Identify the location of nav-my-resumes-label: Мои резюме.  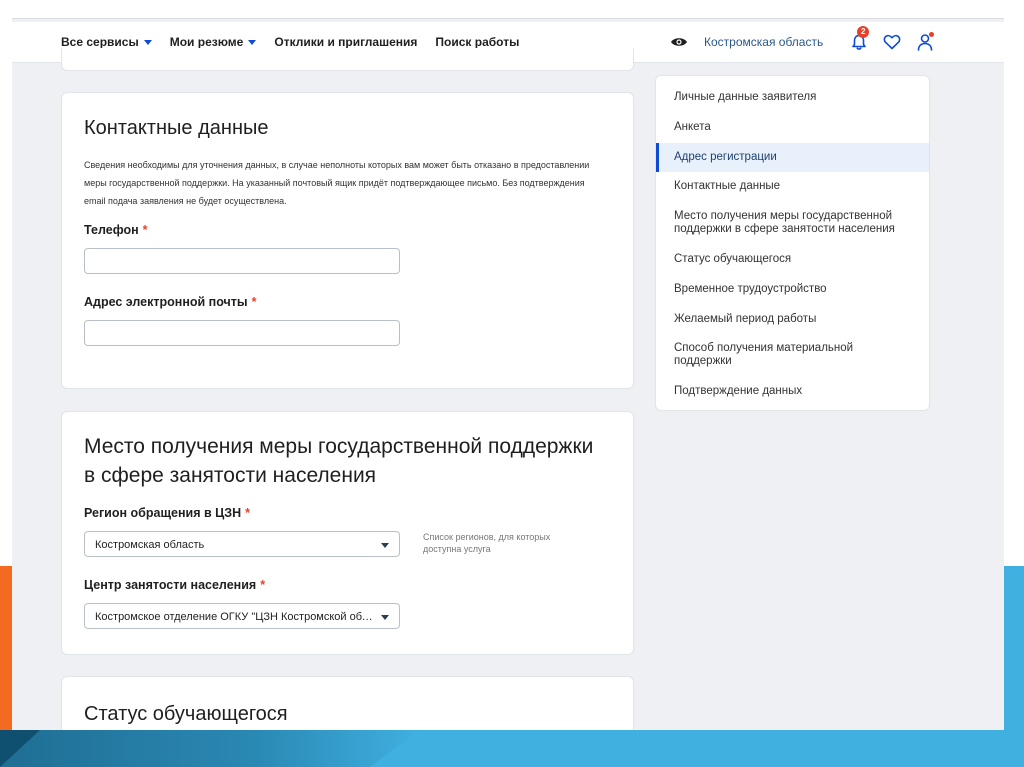
(206, 42).